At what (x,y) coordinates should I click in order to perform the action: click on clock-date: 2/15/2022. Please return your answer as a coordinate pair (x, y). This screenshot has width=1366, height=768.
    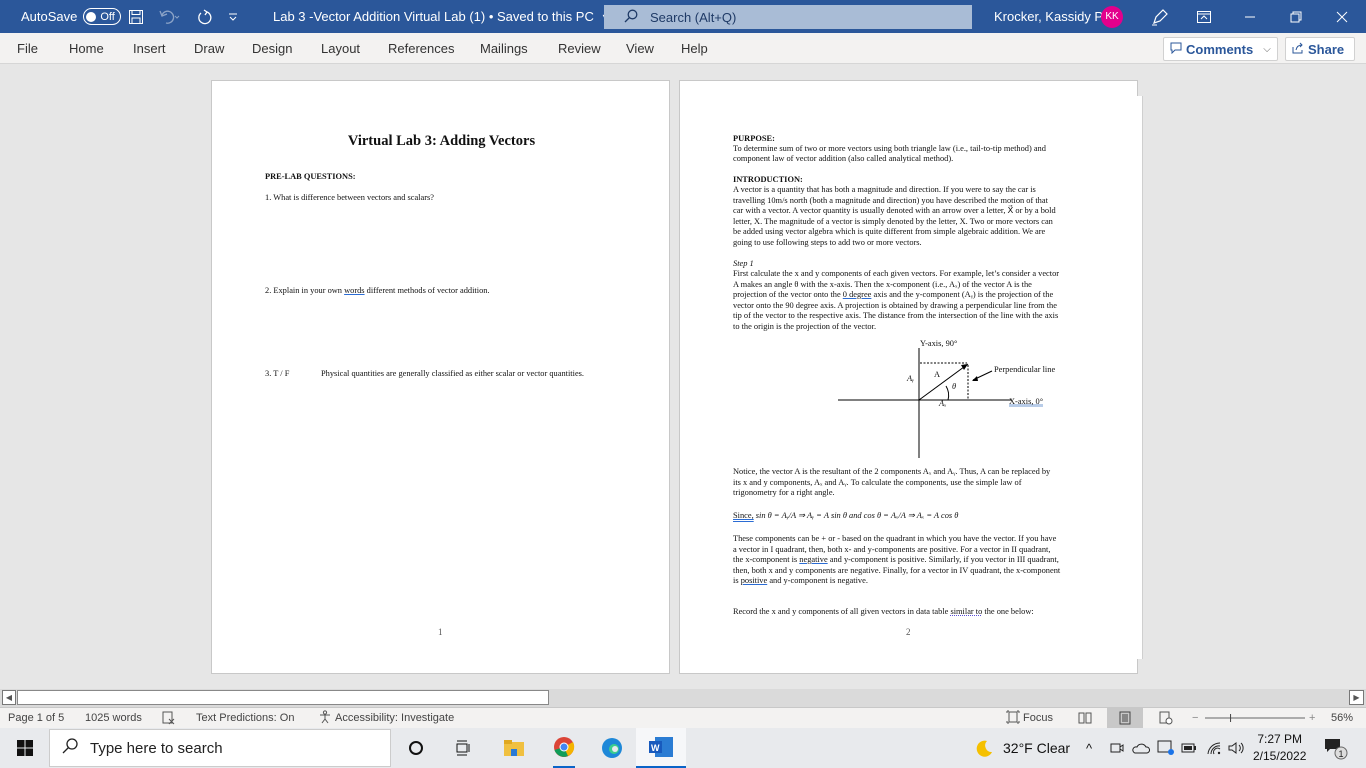
    Looking at the image, I should click on (1280, 756).